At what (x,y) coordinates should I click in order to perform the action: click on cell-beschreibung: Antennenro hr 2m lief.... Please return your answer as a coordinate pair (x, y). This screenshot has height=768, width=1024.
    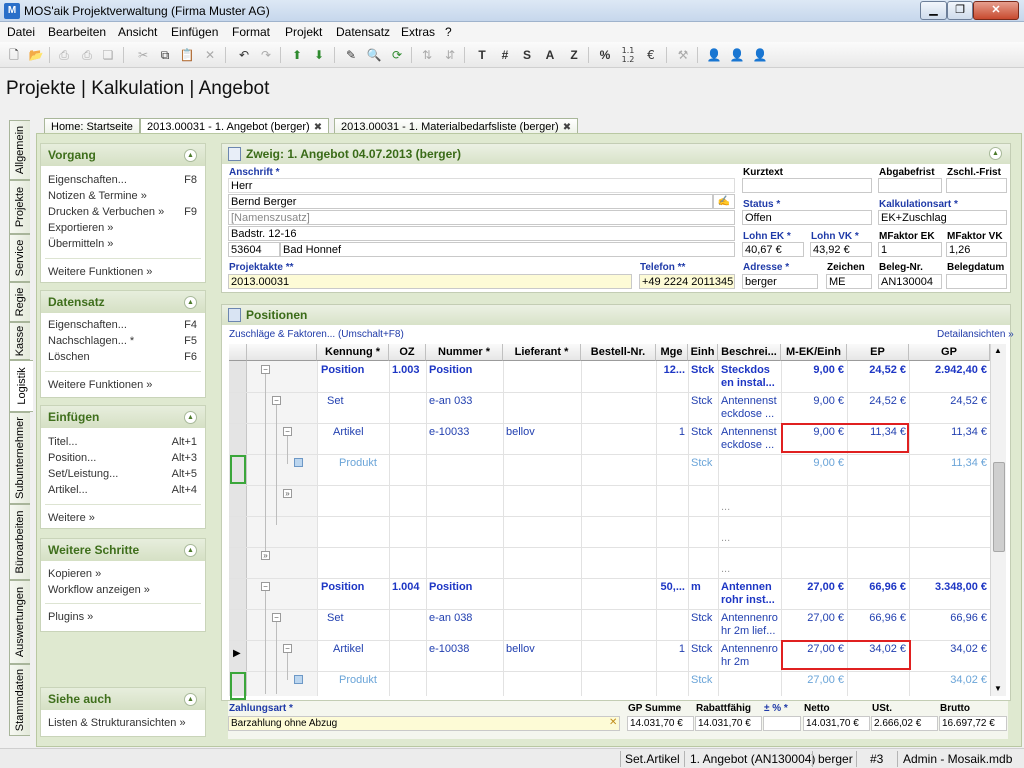
    Looking at the image, I should click on (749, 625).